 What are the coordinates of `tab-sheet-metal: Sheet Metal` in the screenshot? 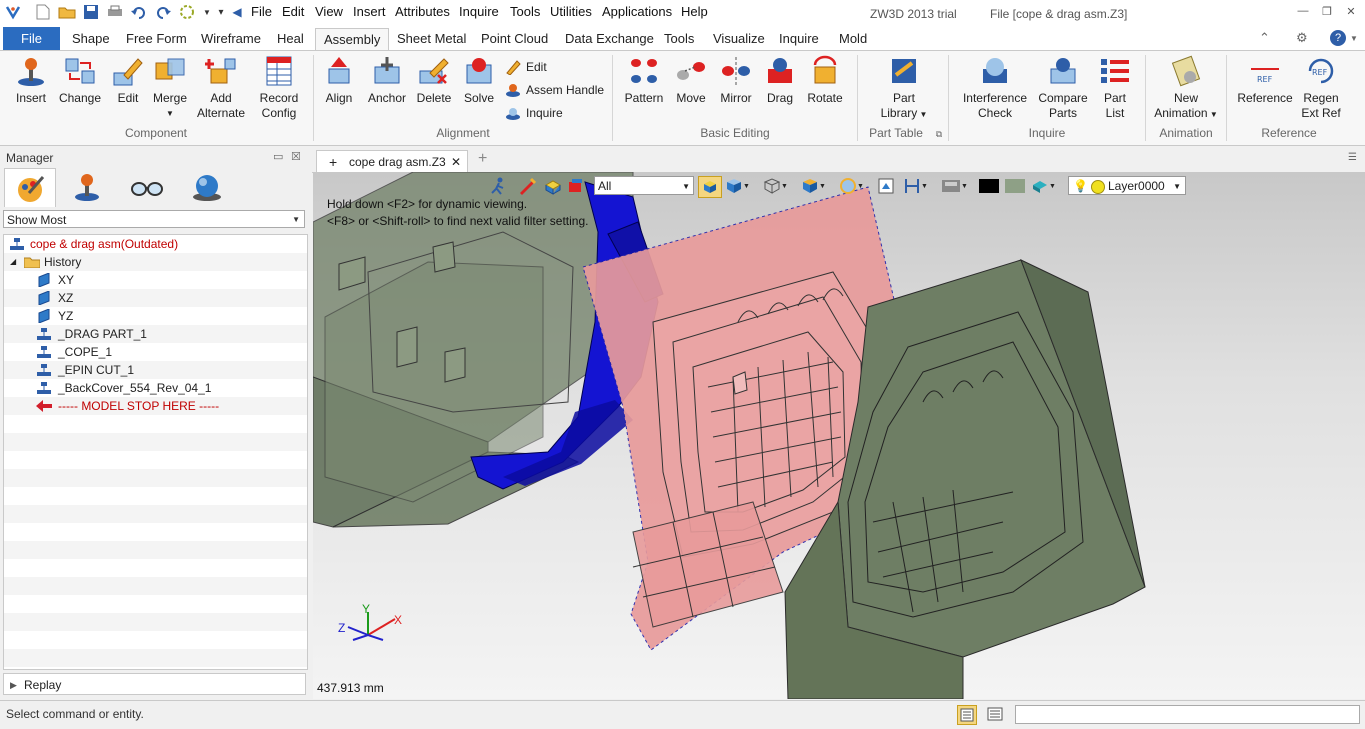 It's located at (431, 38).